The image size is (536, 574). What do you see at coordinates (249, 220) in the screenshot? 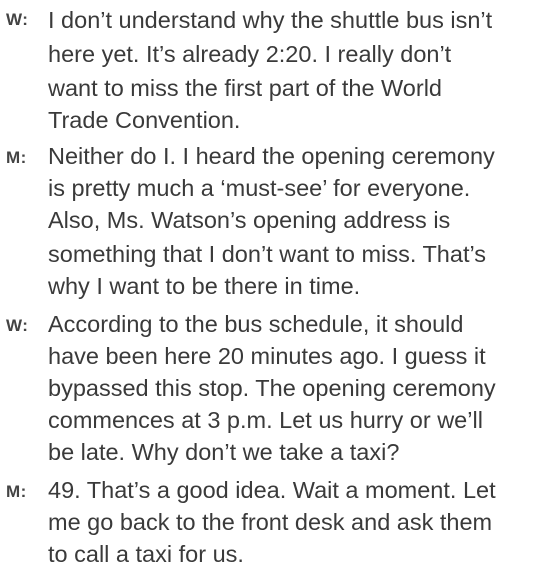
I see `dialogue-line: Also, Ms. Watson’s opening address is` at bounding box center [249, 220].